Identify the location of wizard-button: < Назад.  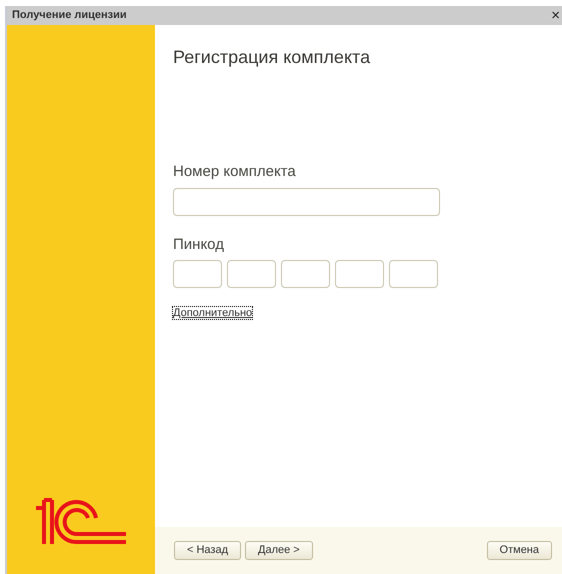
(207, 550).